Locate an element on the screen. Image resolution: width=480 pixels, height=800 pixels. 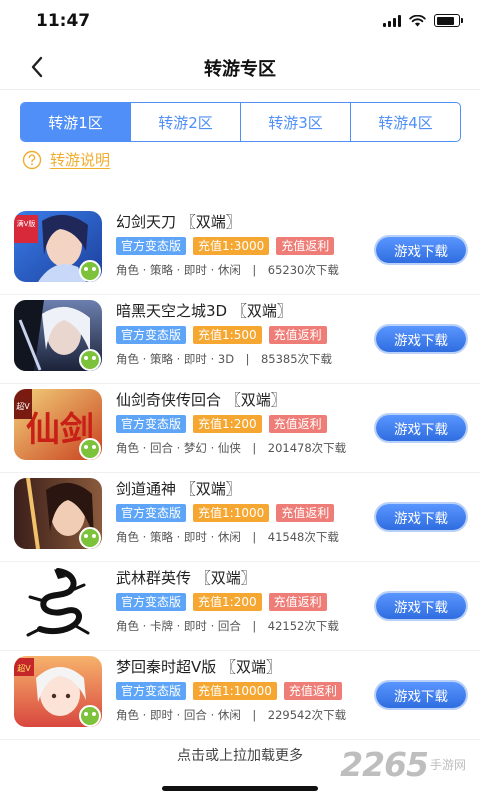
game-tags: 官方变态版 充值1:3000 充值返利 is located at coordinates (225, 246).